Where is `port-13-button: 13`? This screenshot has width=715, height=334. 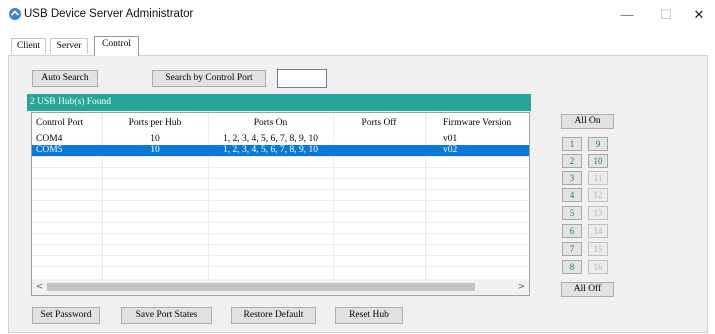
port-13-button: 13 is located at coordinates (598, 213).